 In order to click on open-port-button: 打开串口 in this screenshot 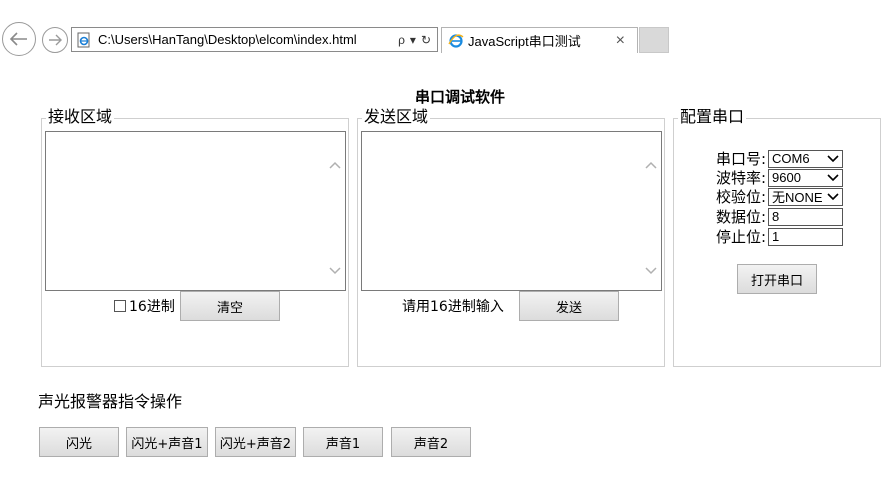, I will do `click(777, 279)`.